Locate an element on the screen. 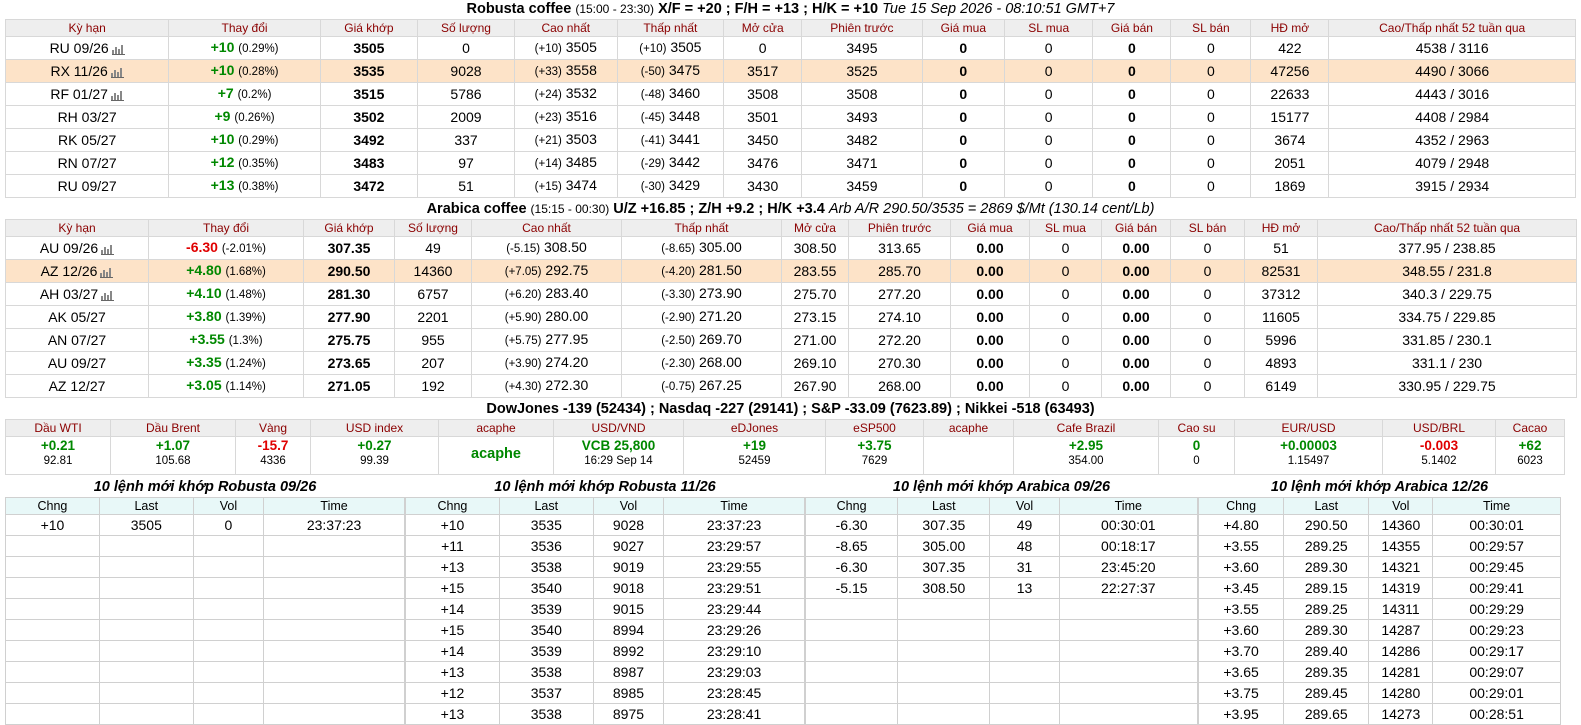  market-cell: +62 6023 is located at coordinates (1530, 455).